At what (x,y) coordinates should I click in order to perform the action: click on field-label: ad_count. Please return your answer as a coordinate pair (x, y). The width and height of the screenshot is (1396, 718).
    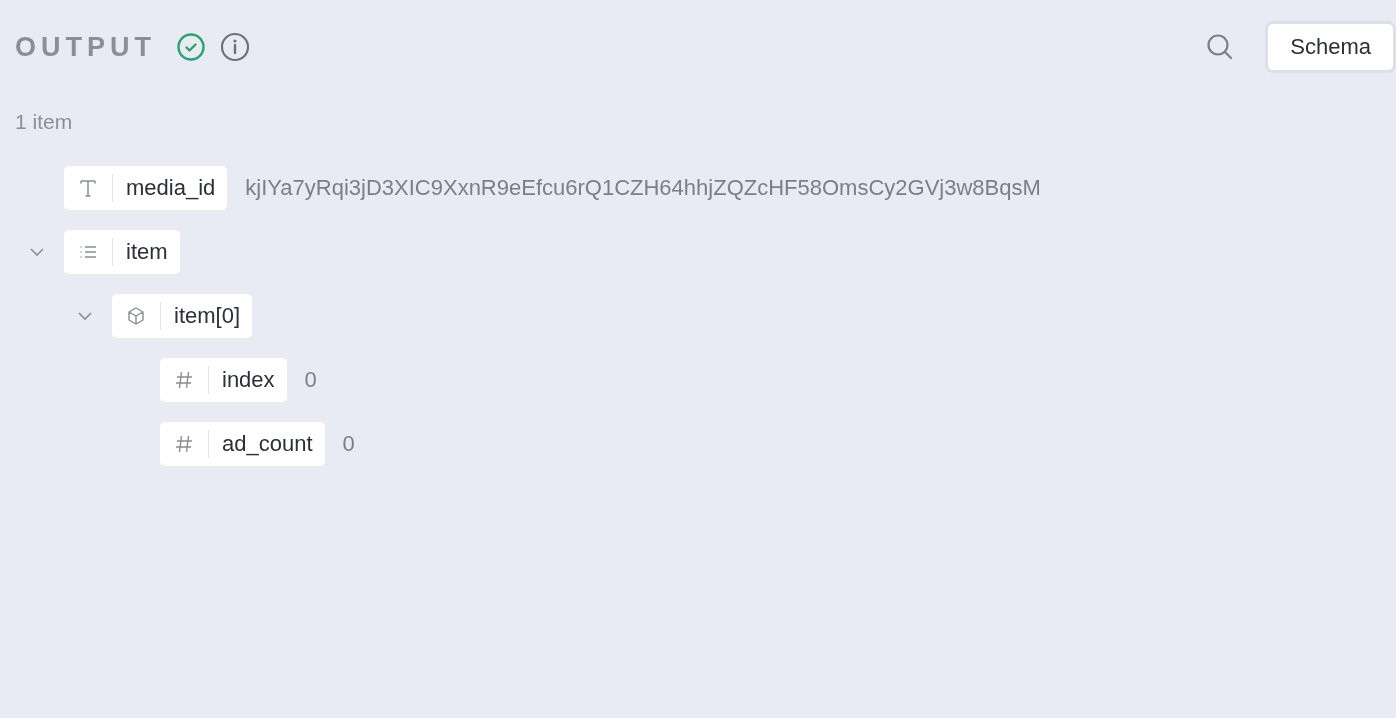
    Looking at the image, I should click on (242, 444).